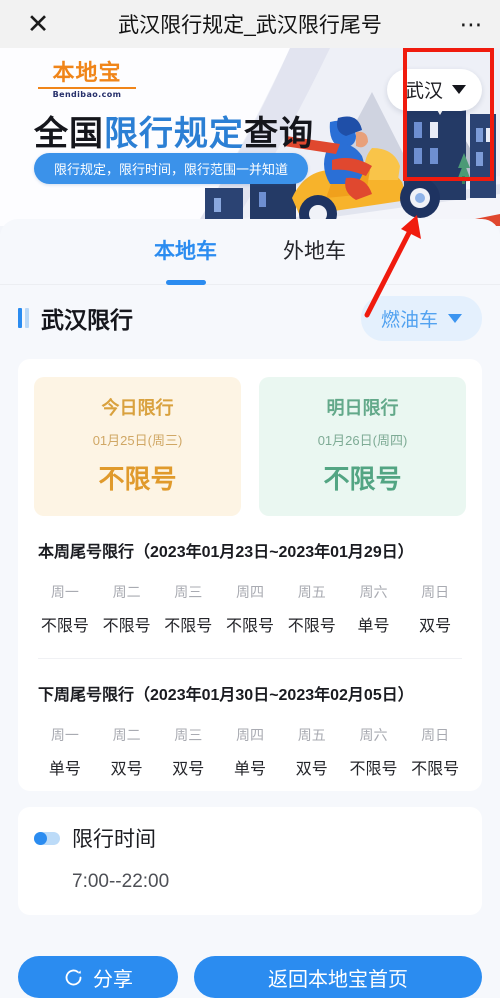  Describe the element at coordinates (226, 552) in the screenshot. I see `this-week-title: 本周尾号限行（2023年01月23日~2023年01月29日）` at that location.